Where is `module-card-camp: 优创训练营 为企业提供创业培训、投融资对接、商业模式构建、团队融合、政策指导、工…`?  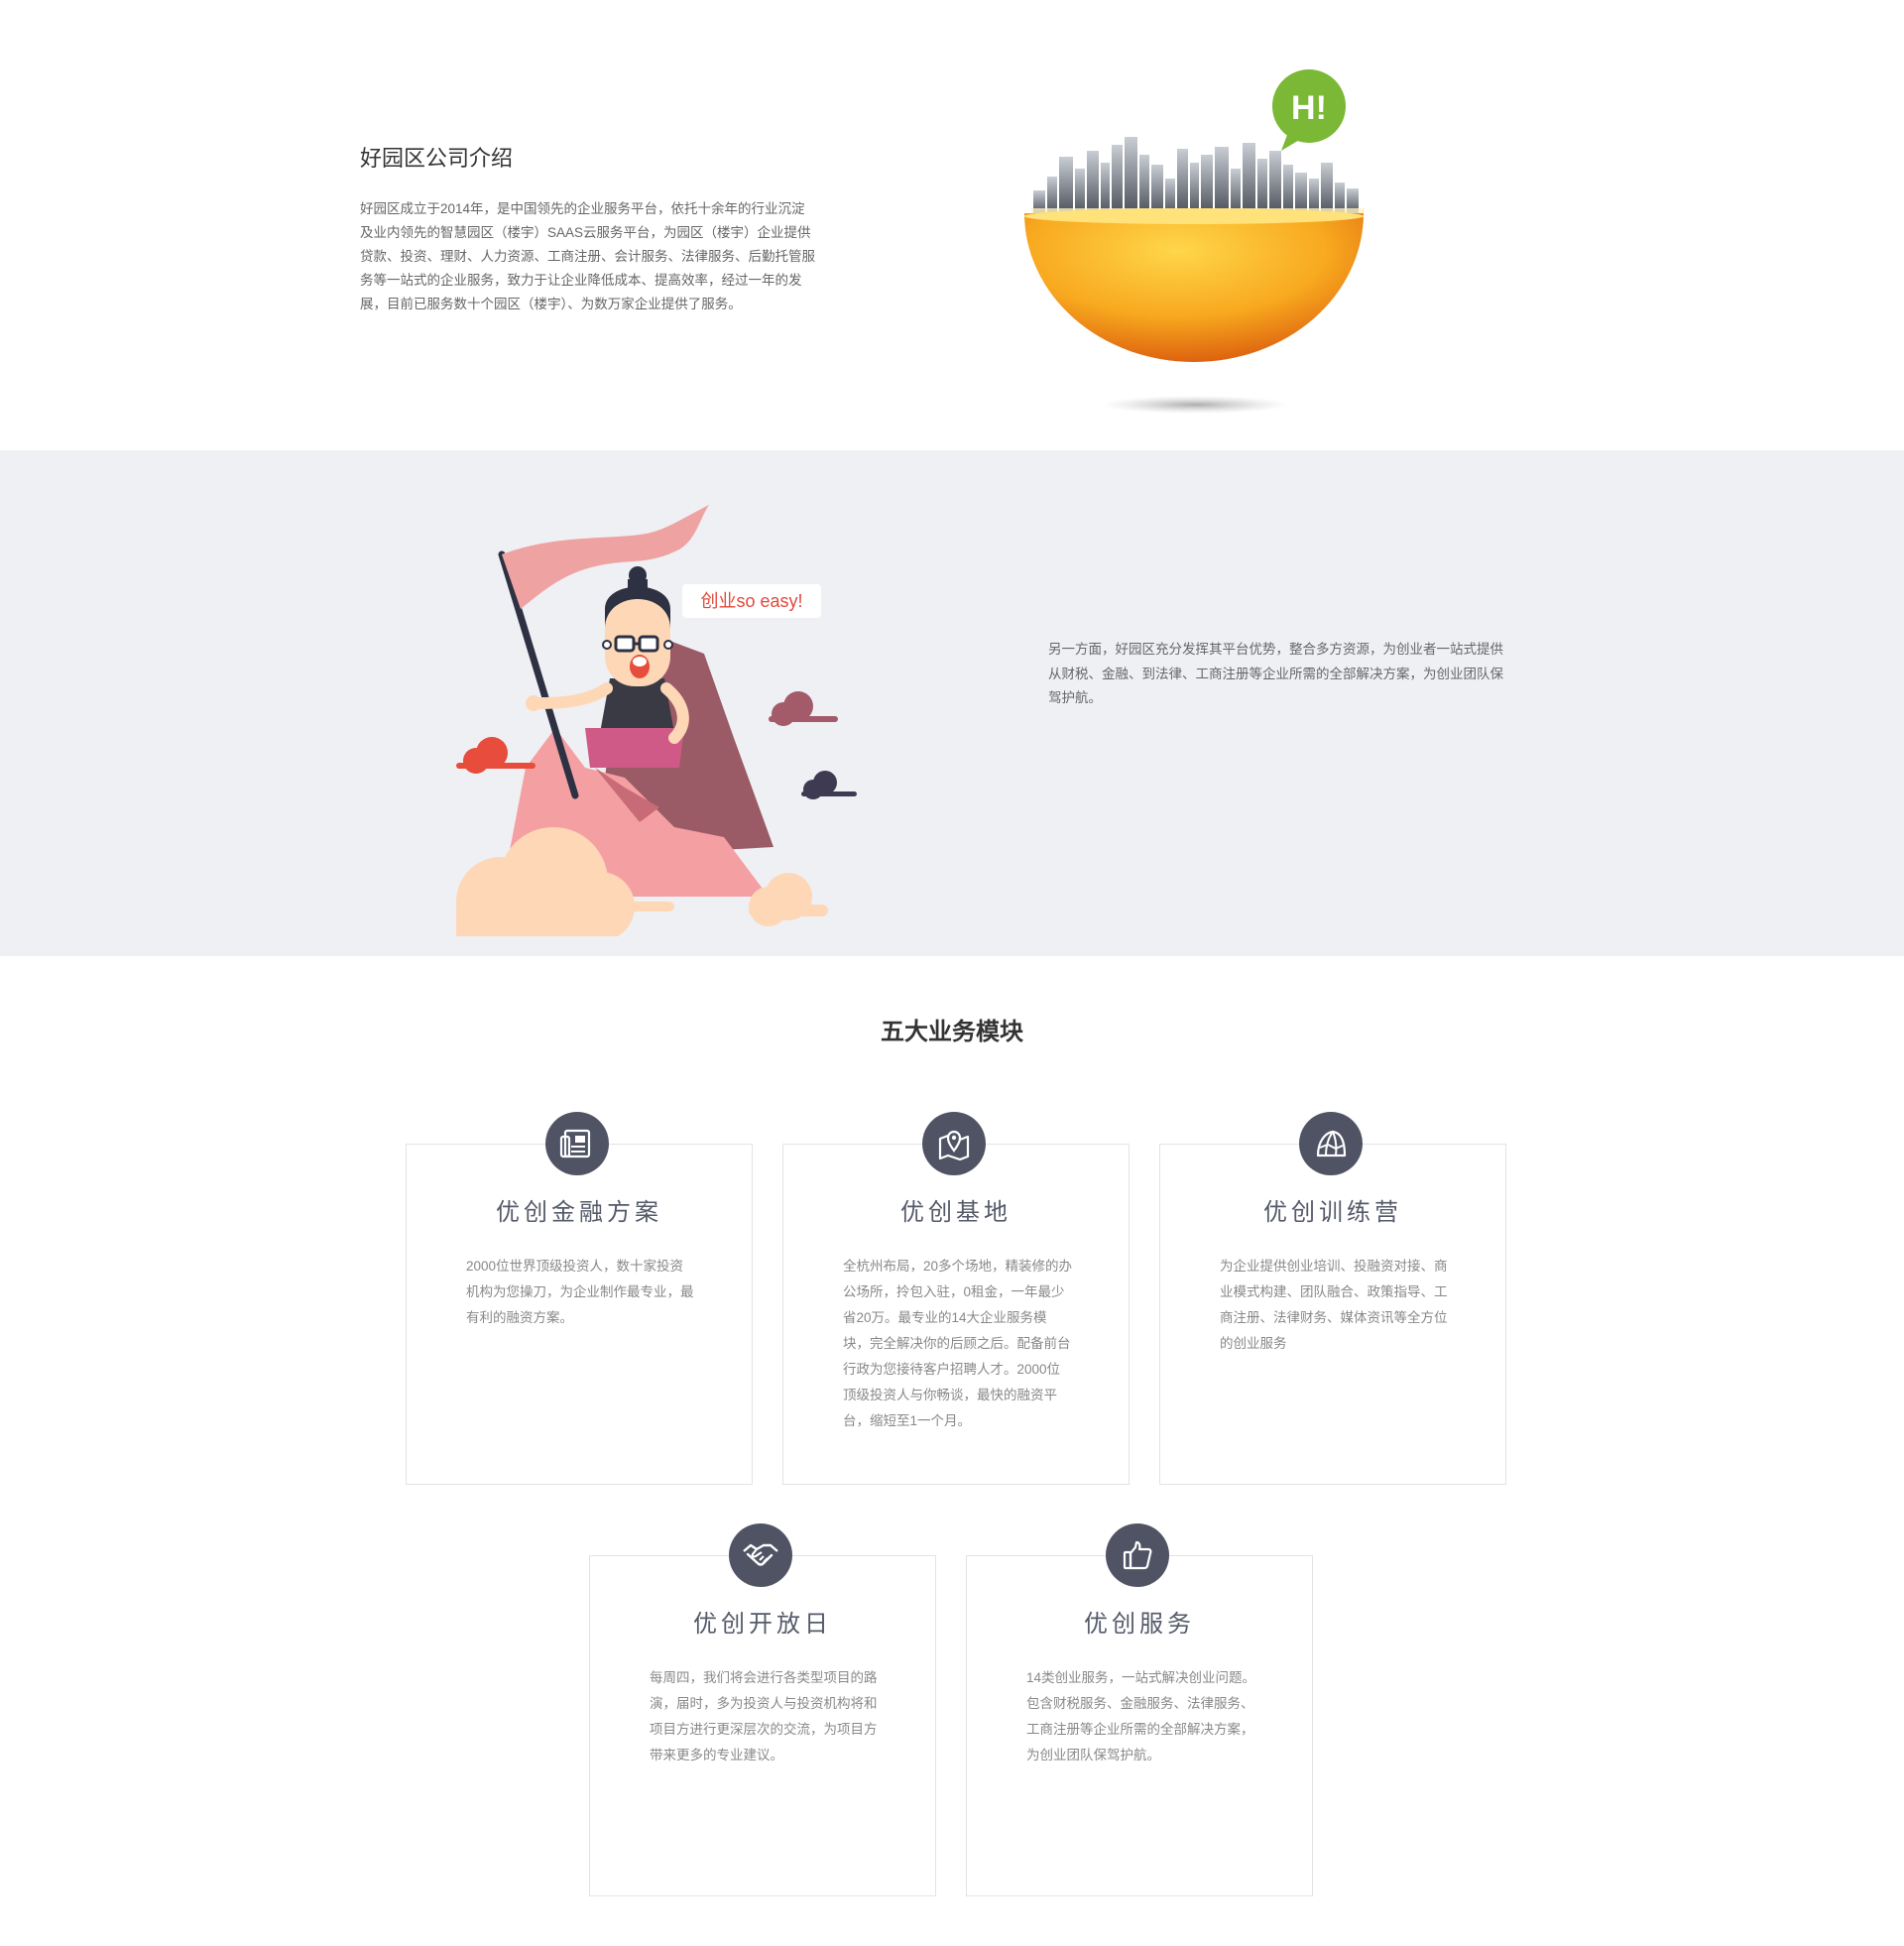
module-card-camp: 优创训练营 为企业提供创业培训、投融资对接、商业模式构建、团队融合、政策指导、工… is located at coordinates (1332, 1298).